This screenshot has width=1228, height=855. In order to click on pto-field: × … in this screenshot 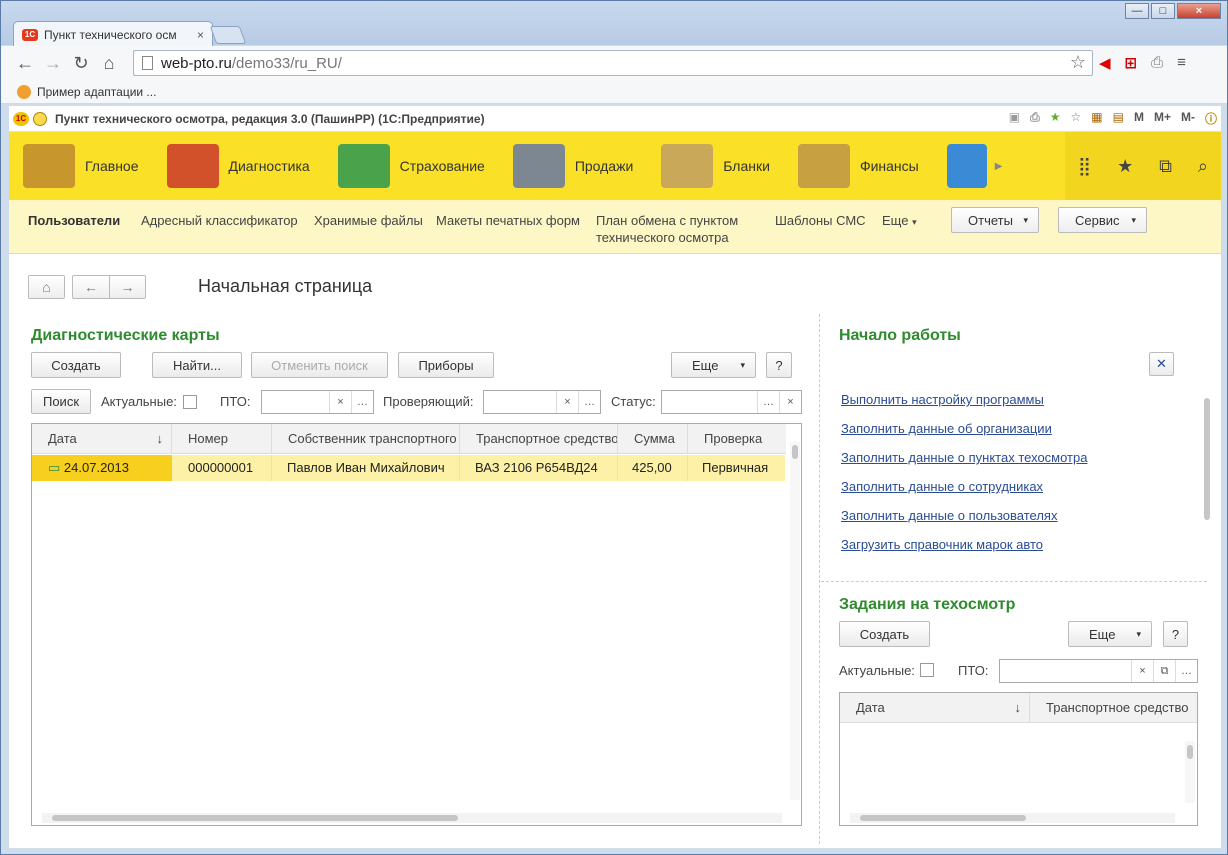, I will do `click(317, 402)`.